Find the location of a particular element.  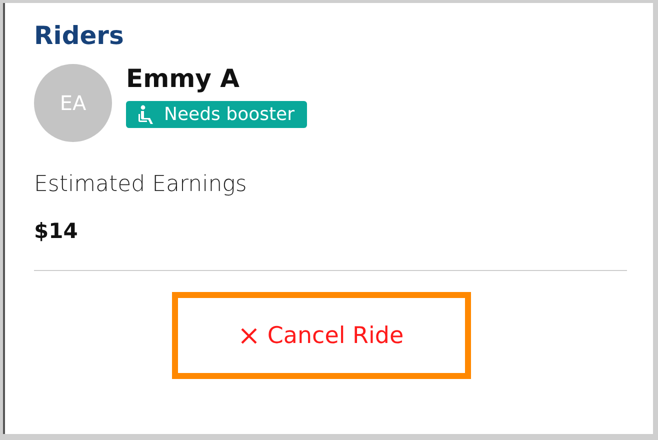

cancel-ride-button: Cancel Ride is located at coordinates (321, 335).